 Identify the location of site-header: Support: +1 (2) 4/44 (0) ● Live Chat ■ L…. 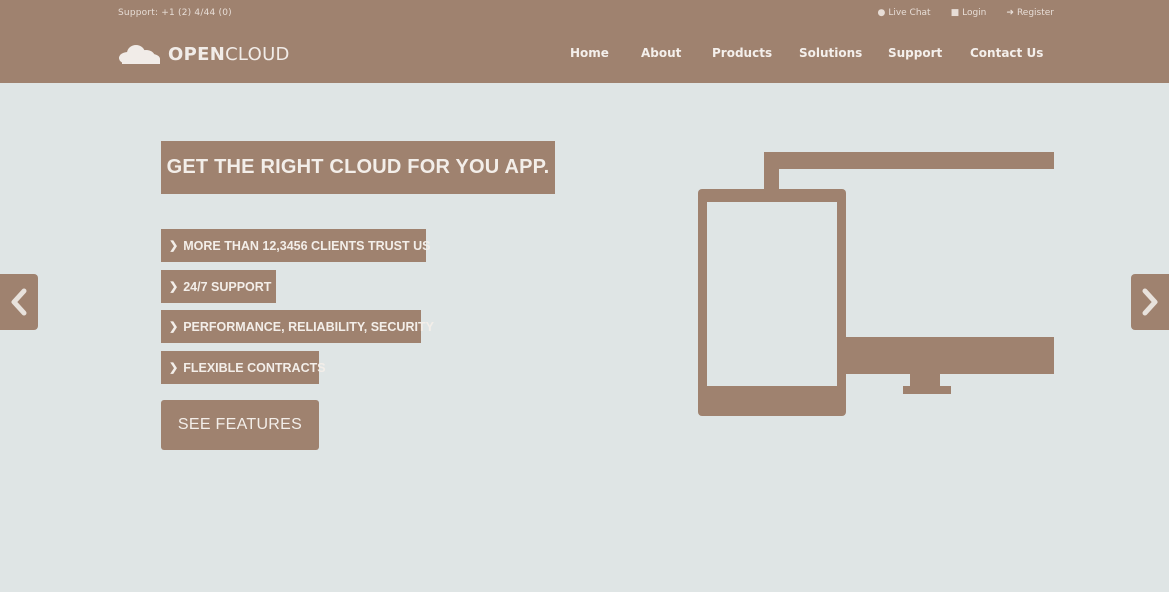
(584, 41).